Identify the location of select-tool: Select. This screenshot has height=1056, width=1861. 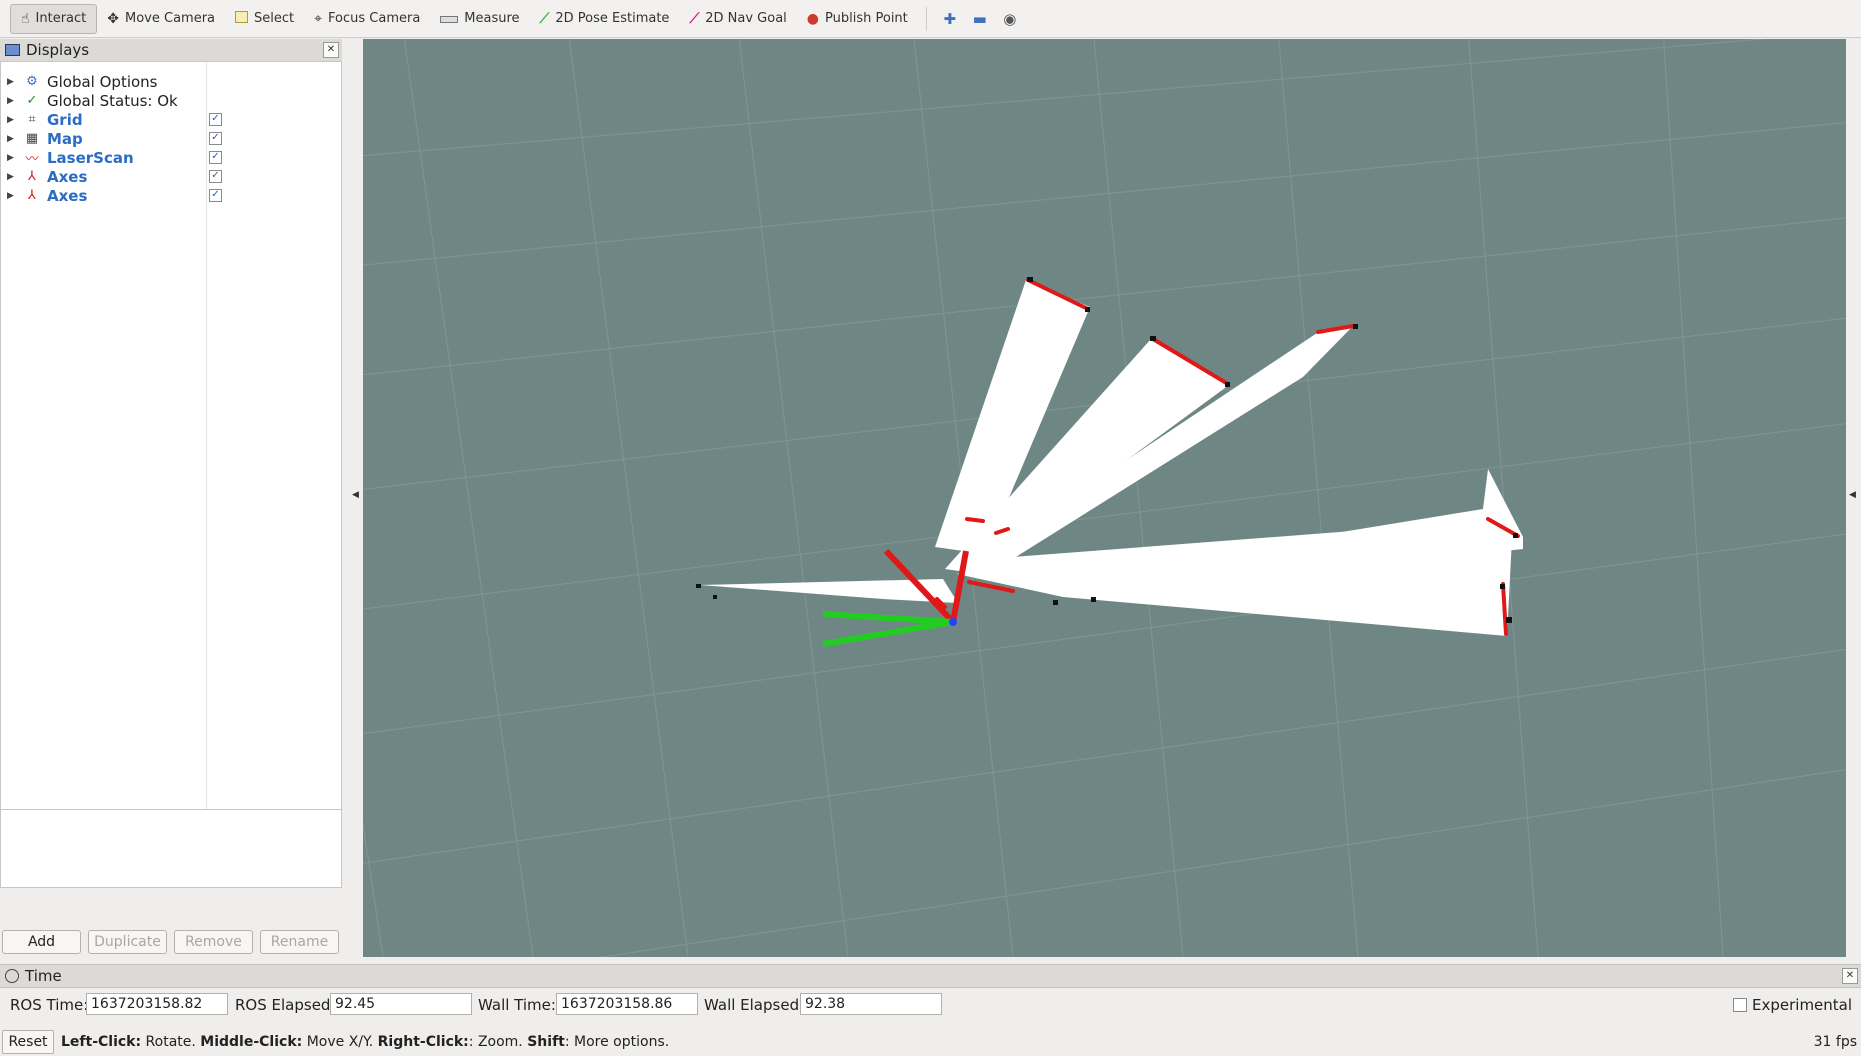
(264, 19).